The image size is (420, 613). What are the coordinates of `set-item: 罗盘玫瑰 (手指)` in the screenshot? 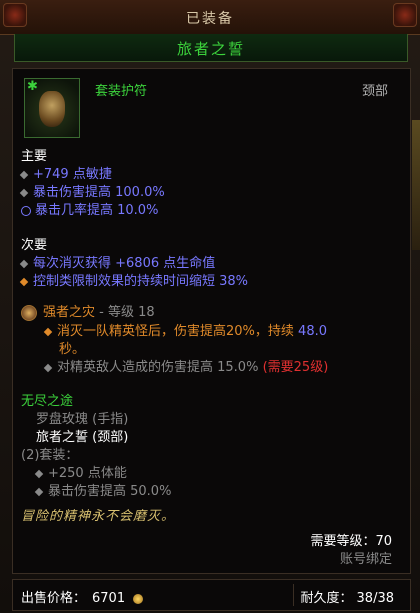 It's located at (82, 419).